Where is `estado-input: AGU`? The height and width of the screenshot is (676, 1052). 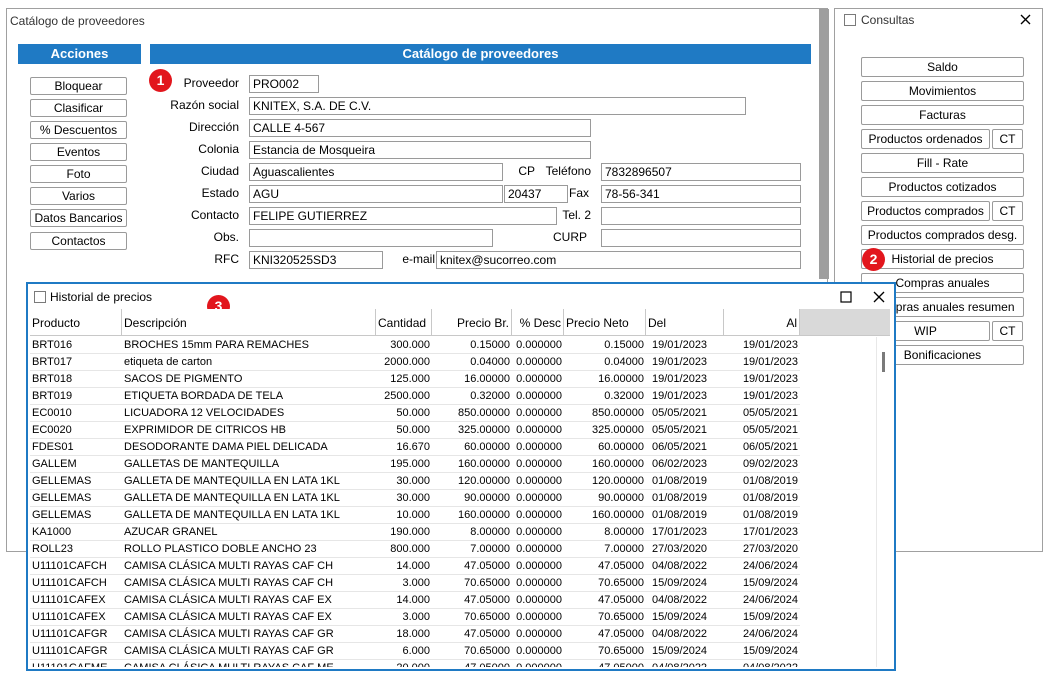
estado-input: AGU is located at coordinates (376, 194).